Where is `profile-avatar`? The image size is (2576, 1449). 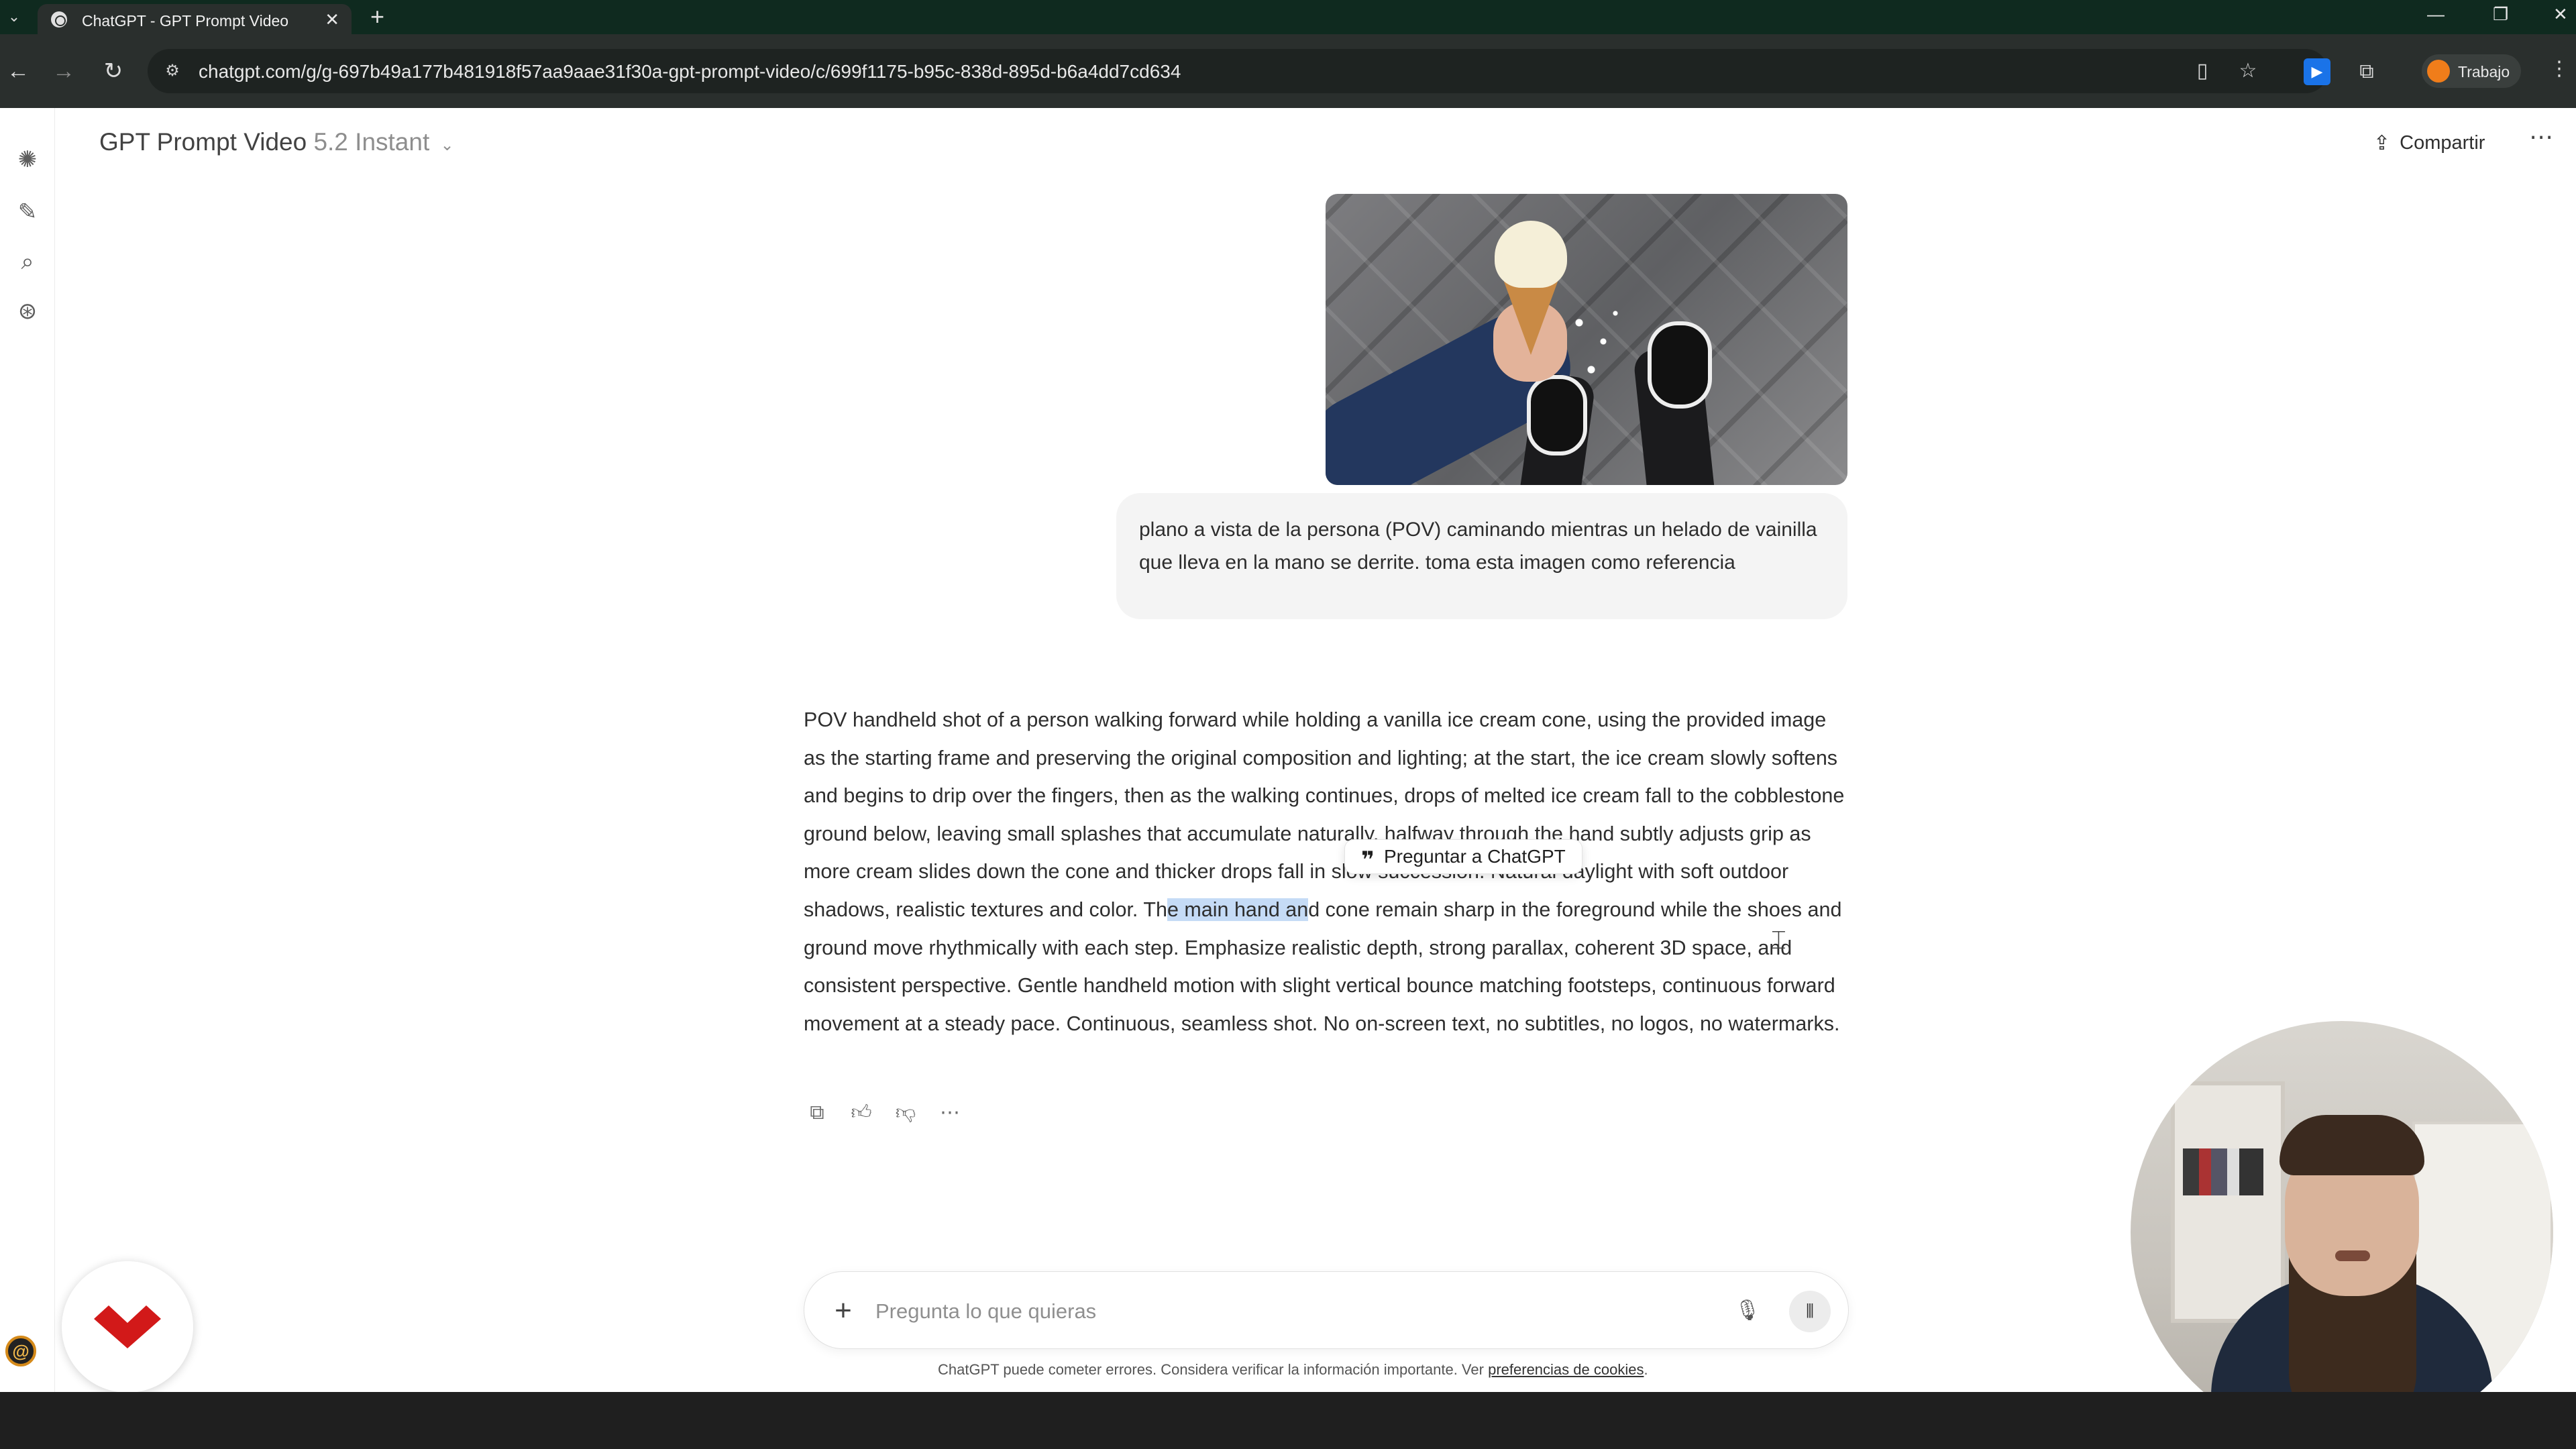
profile-avatar is located at coordinates (2438, 71).